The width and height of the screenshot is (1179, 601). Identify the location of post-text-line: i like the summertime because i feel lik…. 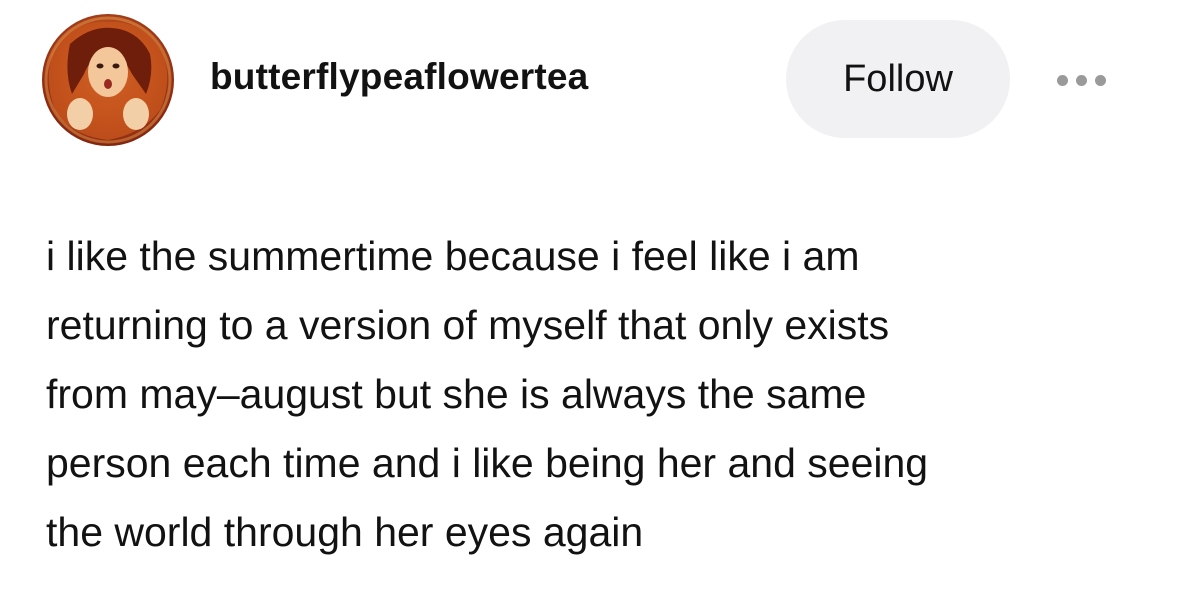
(453, 256).